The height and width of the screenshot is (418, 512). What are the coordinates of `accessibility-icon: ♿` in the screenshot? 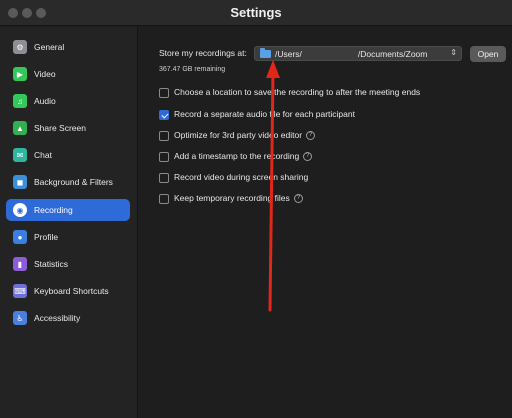 It's located at (20, 318).